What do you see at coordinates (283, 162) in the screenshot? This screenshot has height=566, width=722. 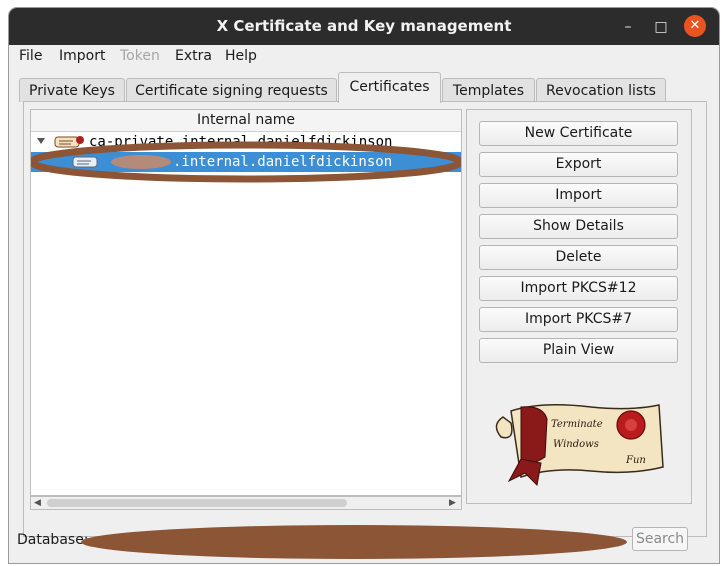 I see `tree-row-selected-label: .internal.danielfdickinson` at bounding box center [283, 162].